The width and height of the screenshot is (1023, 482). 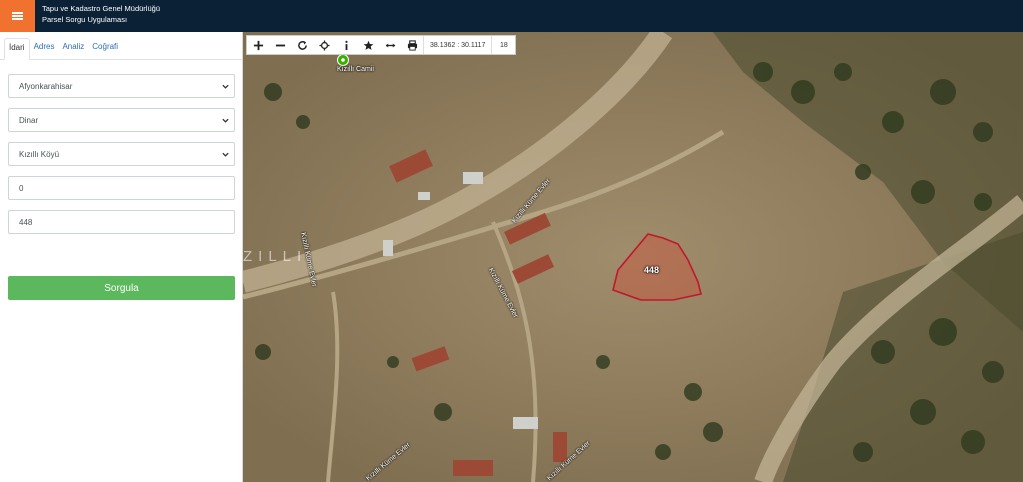 I want to click on refresh-icon, so click(x=302, y=45).